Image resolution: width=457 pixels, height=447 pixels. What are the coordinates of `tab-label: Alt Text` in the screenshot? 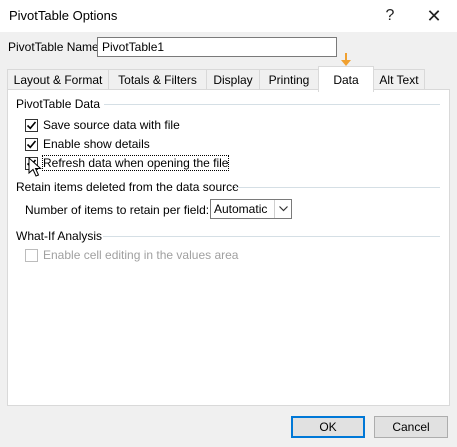 It's located at (399, 79).